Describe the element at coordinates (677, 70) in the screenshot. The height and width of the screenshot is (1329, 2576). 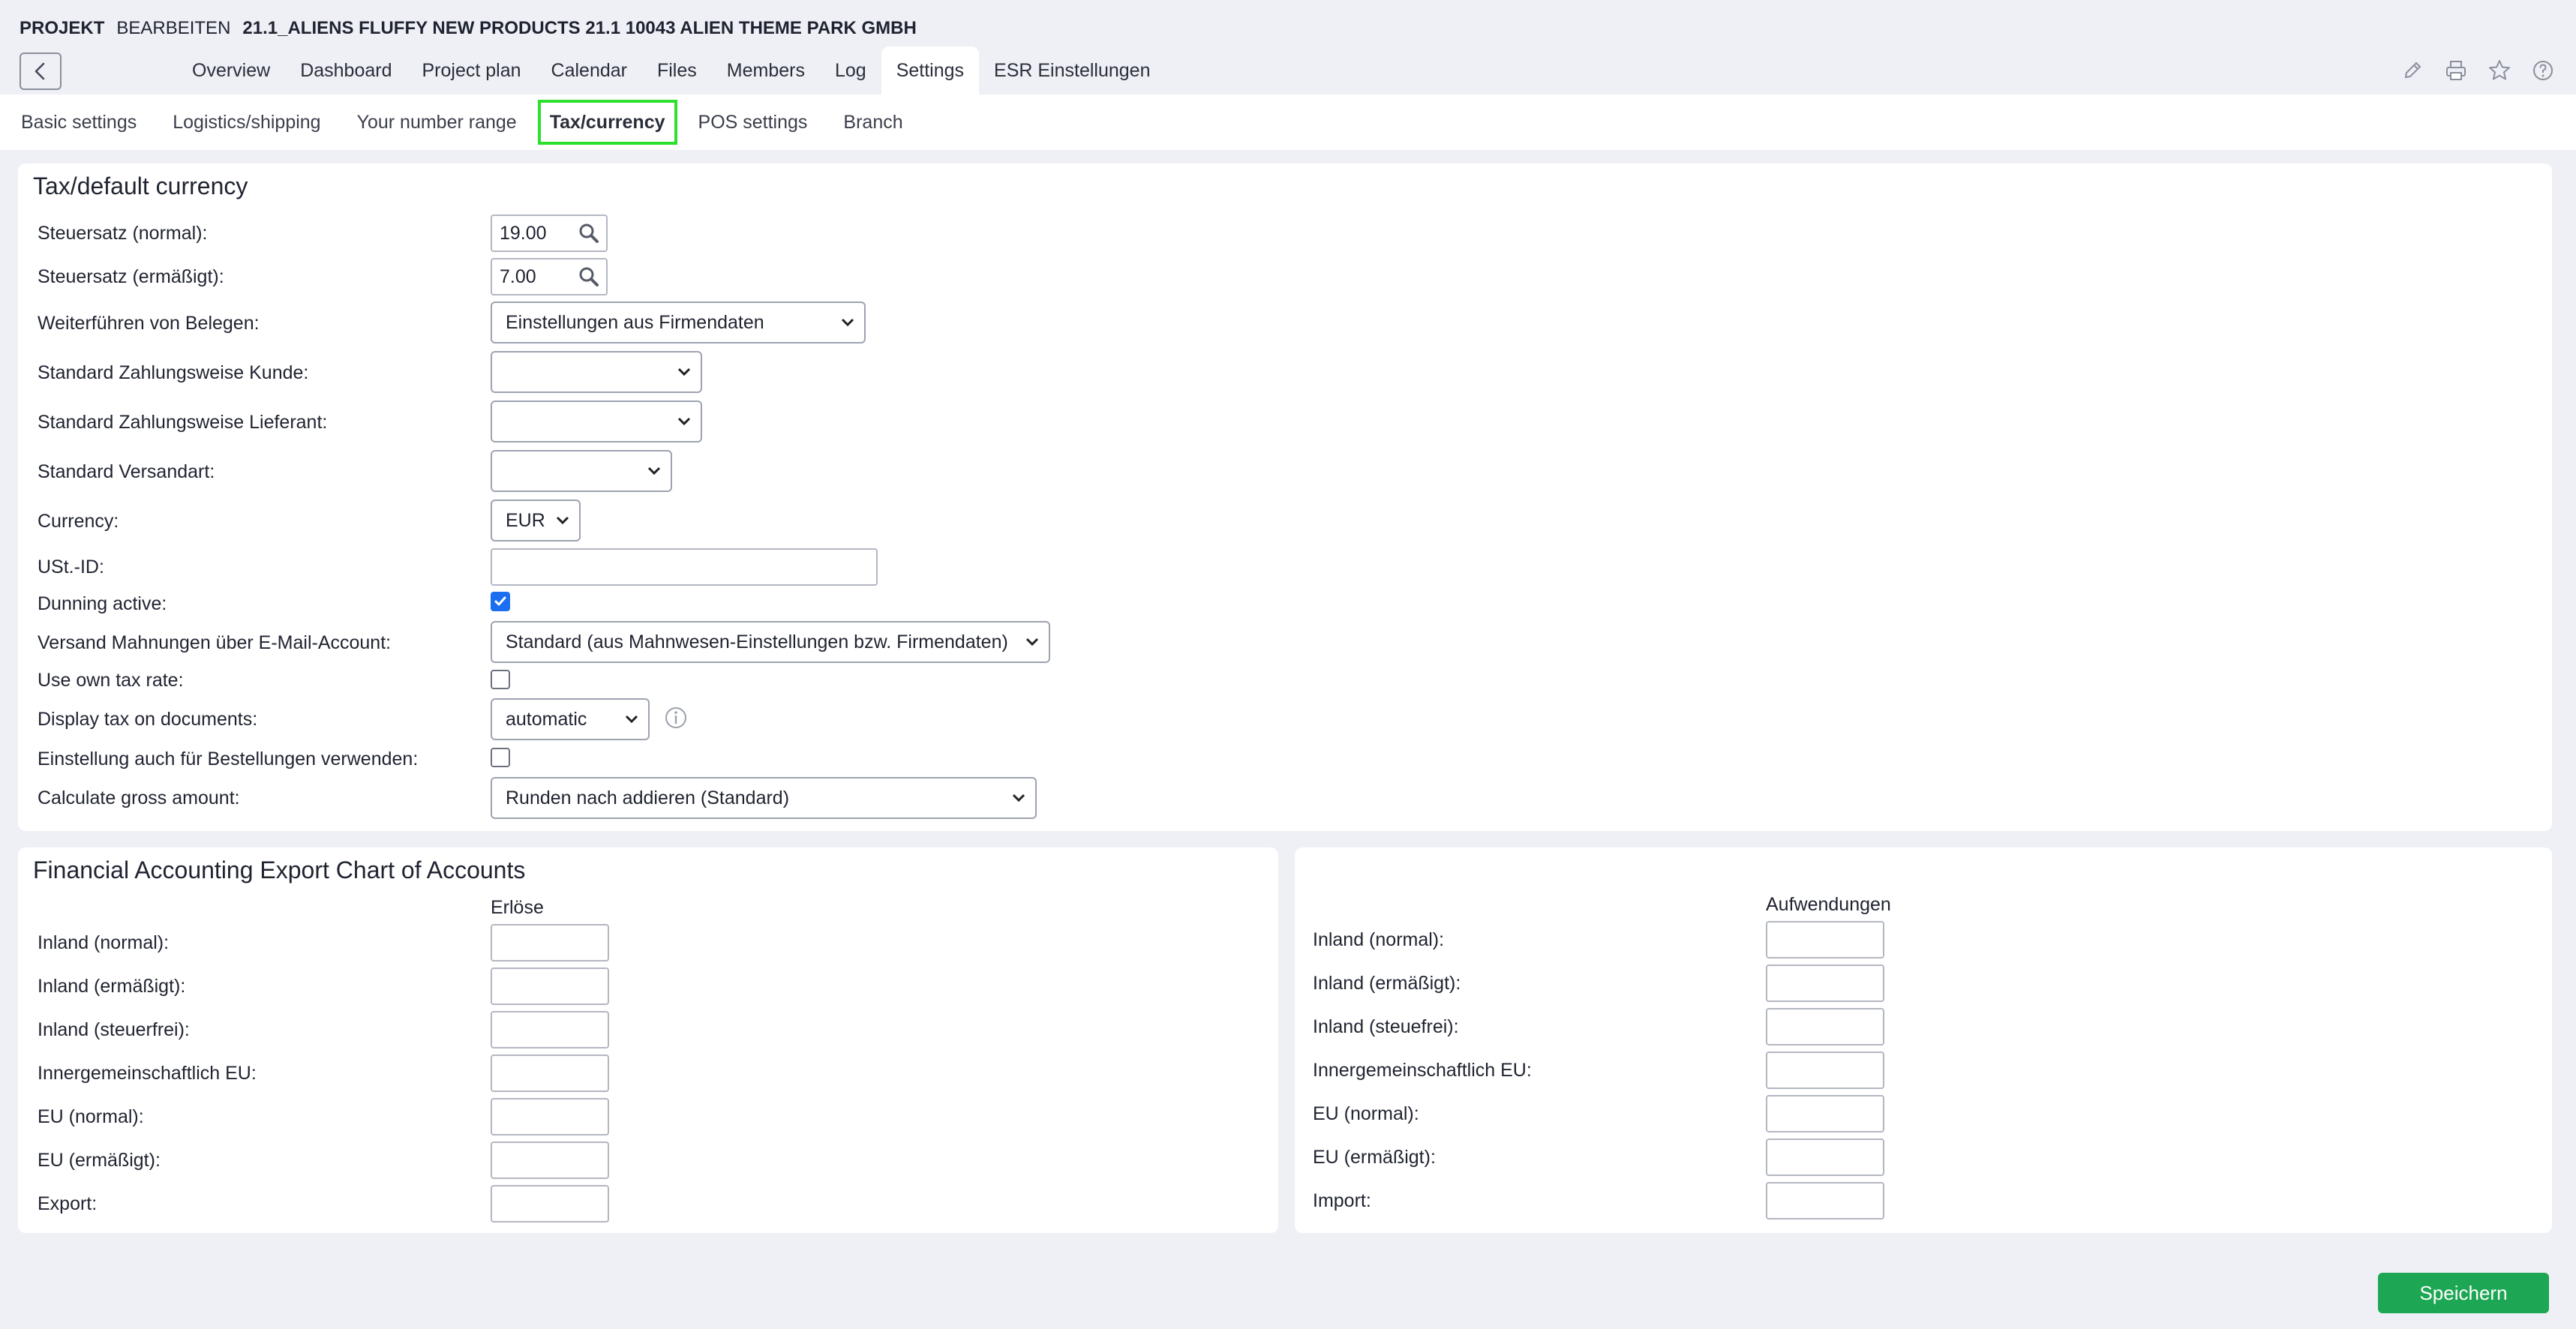
I see `tab-files: Files` at that location.